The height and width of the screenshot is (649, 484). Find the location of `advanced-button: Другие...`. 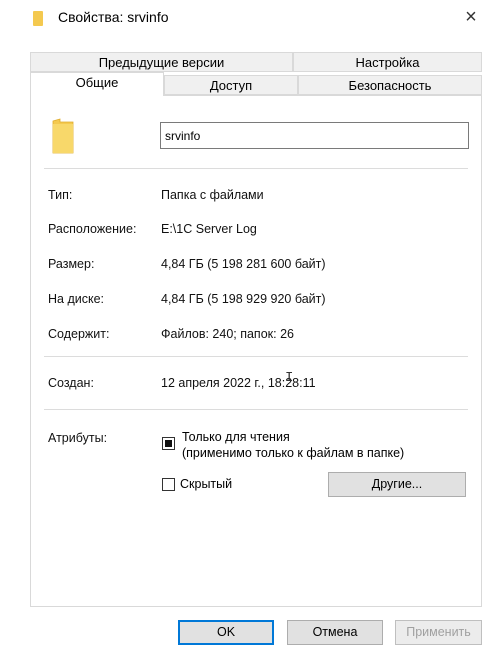

advanced-button: Другие... is located at coordinates (397, 484).